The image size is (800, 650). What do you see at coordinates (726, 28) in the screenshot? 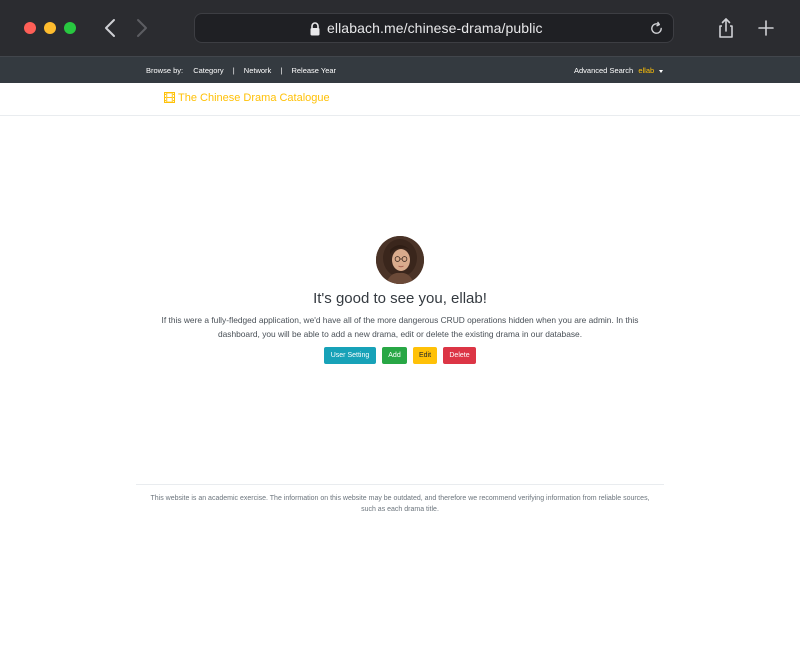
I see `share-icon` at bounding box center [726, 28].